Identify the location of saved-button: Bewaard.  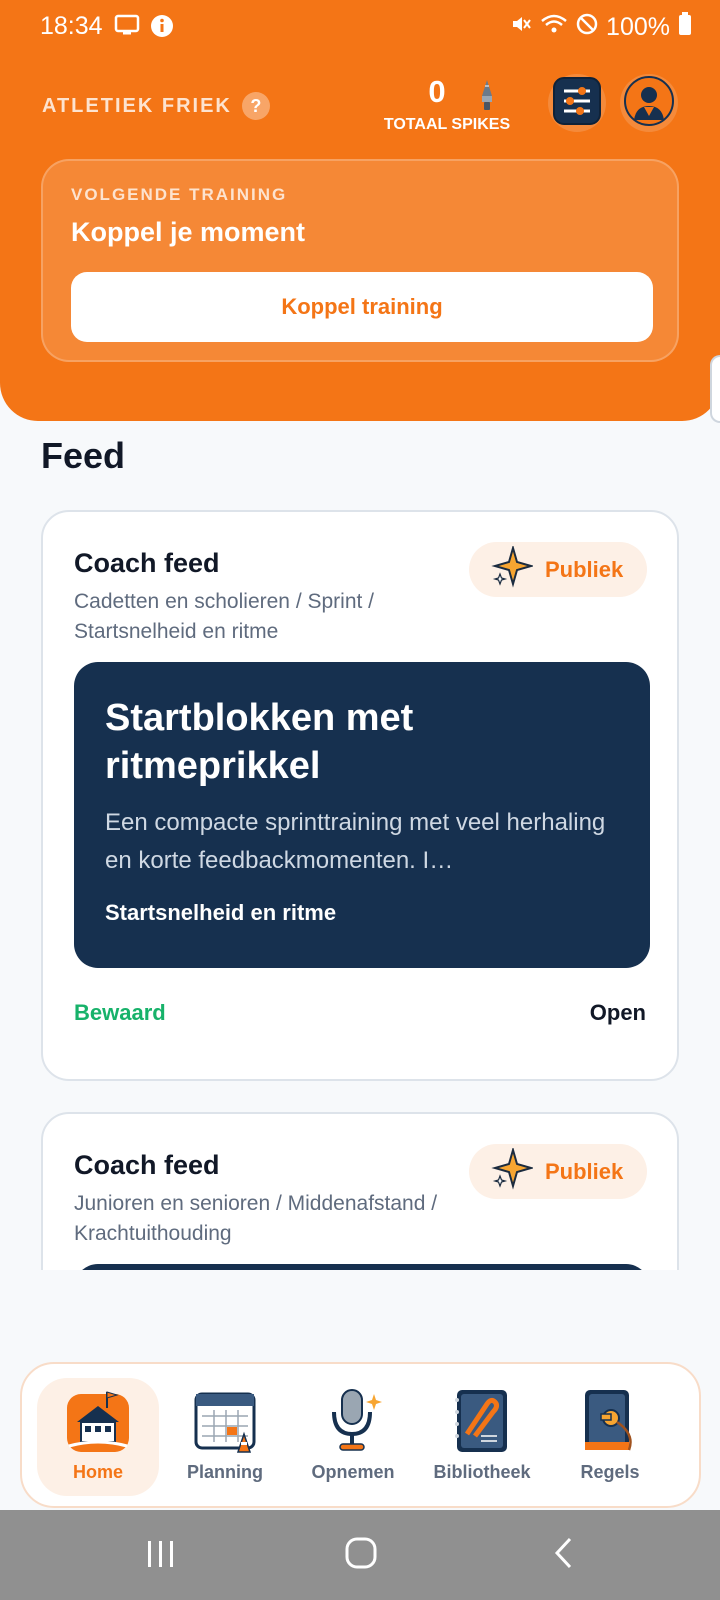
(120, 1013).